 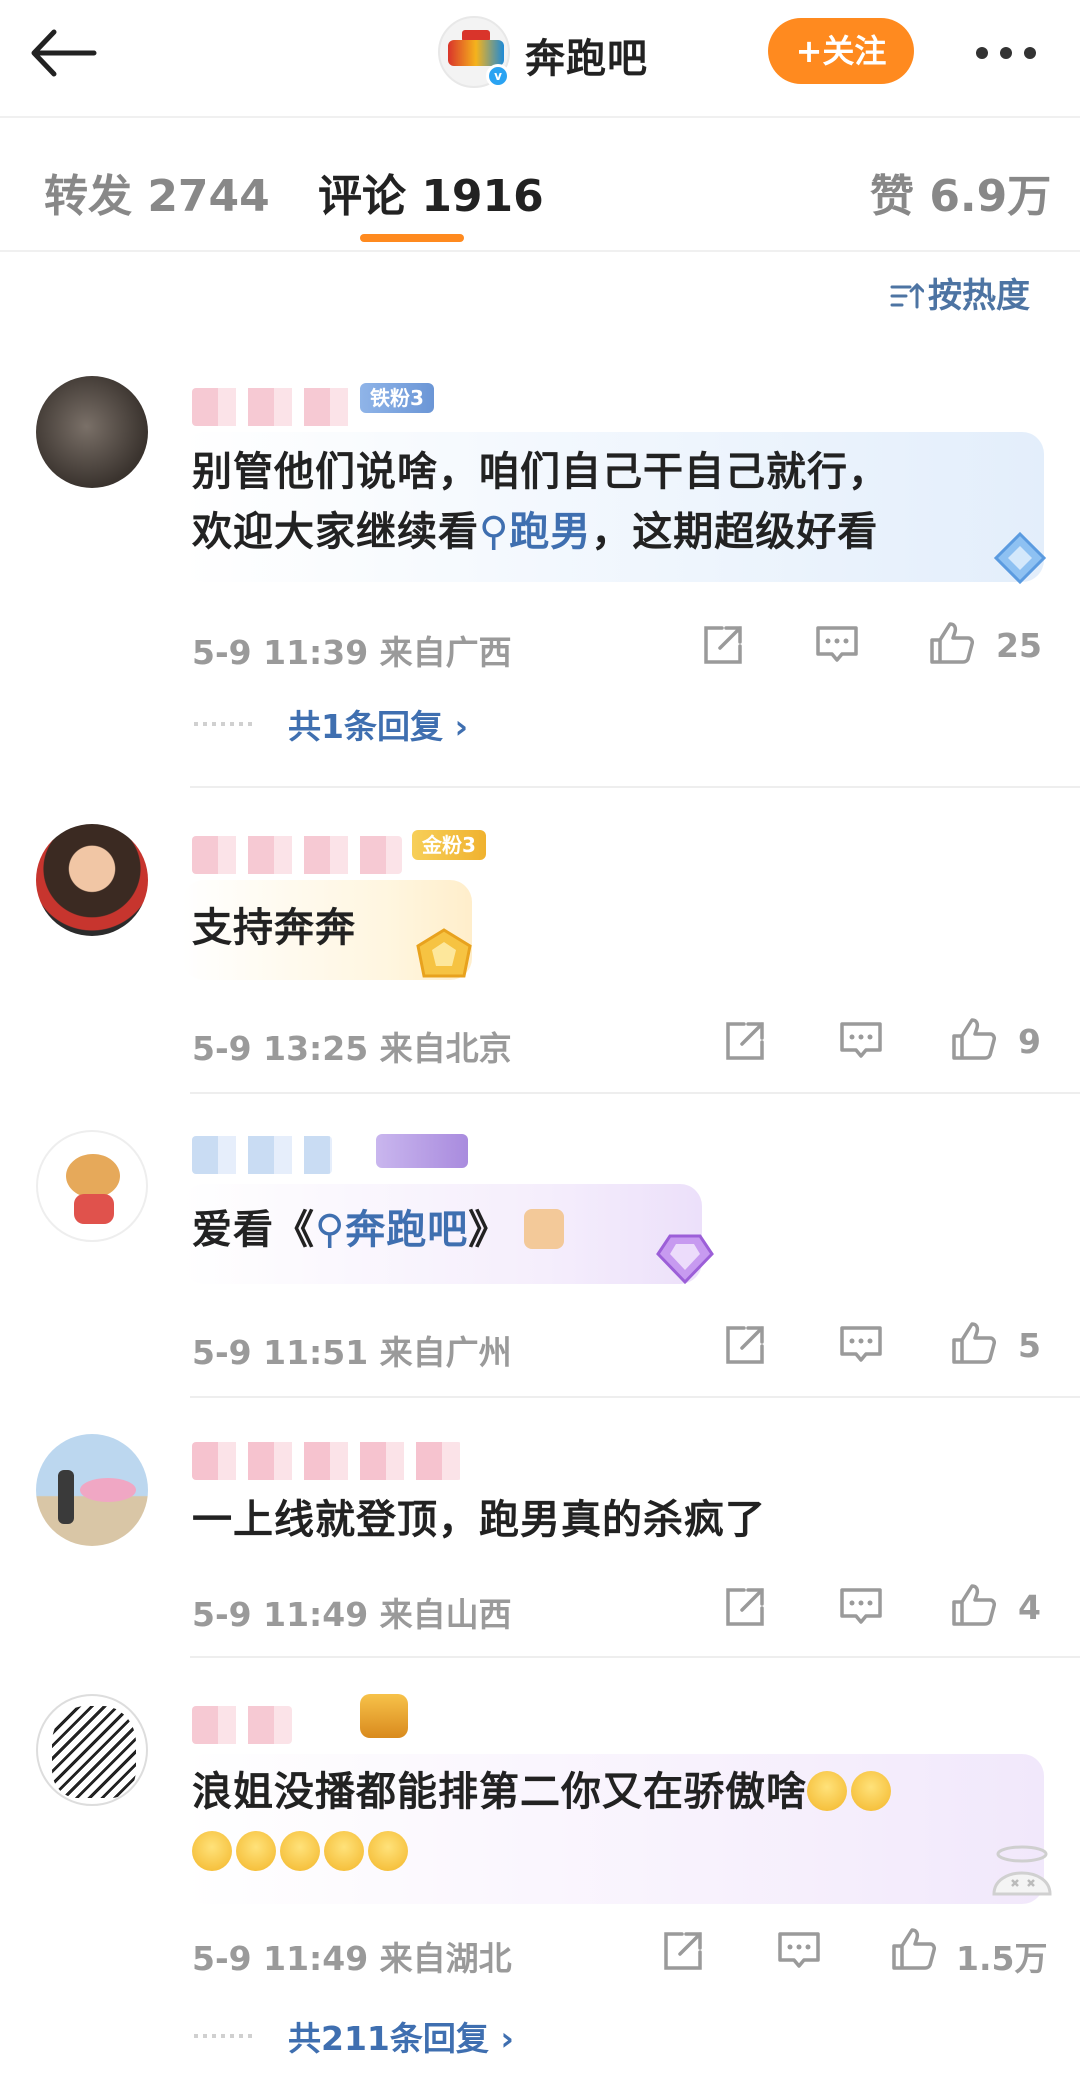 What do you see at coordinates (489, 1230) in the screenshot?
I see `comment-text-part: 》` at bounding box center [489, 1230].